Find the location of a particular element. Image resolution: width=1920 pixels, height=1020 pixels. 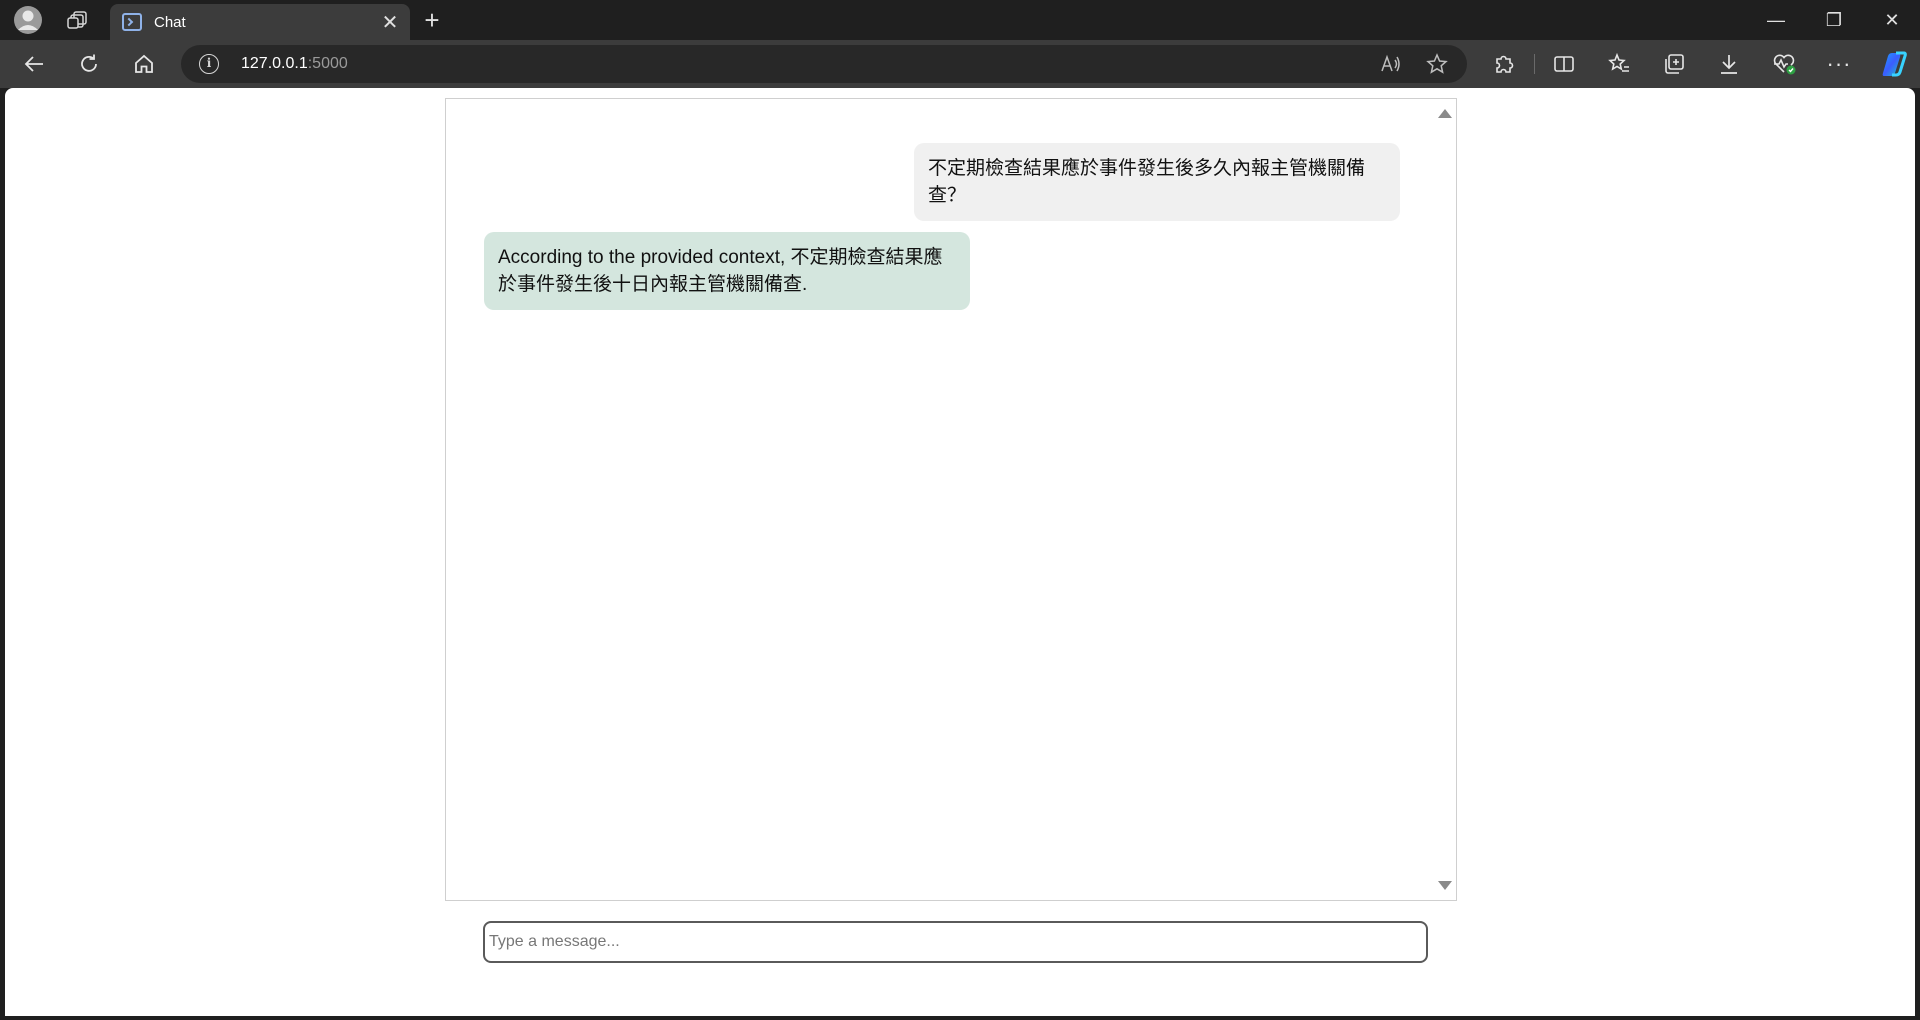

scroll-up-arrow-icon is located at coordinates (1445, 113).